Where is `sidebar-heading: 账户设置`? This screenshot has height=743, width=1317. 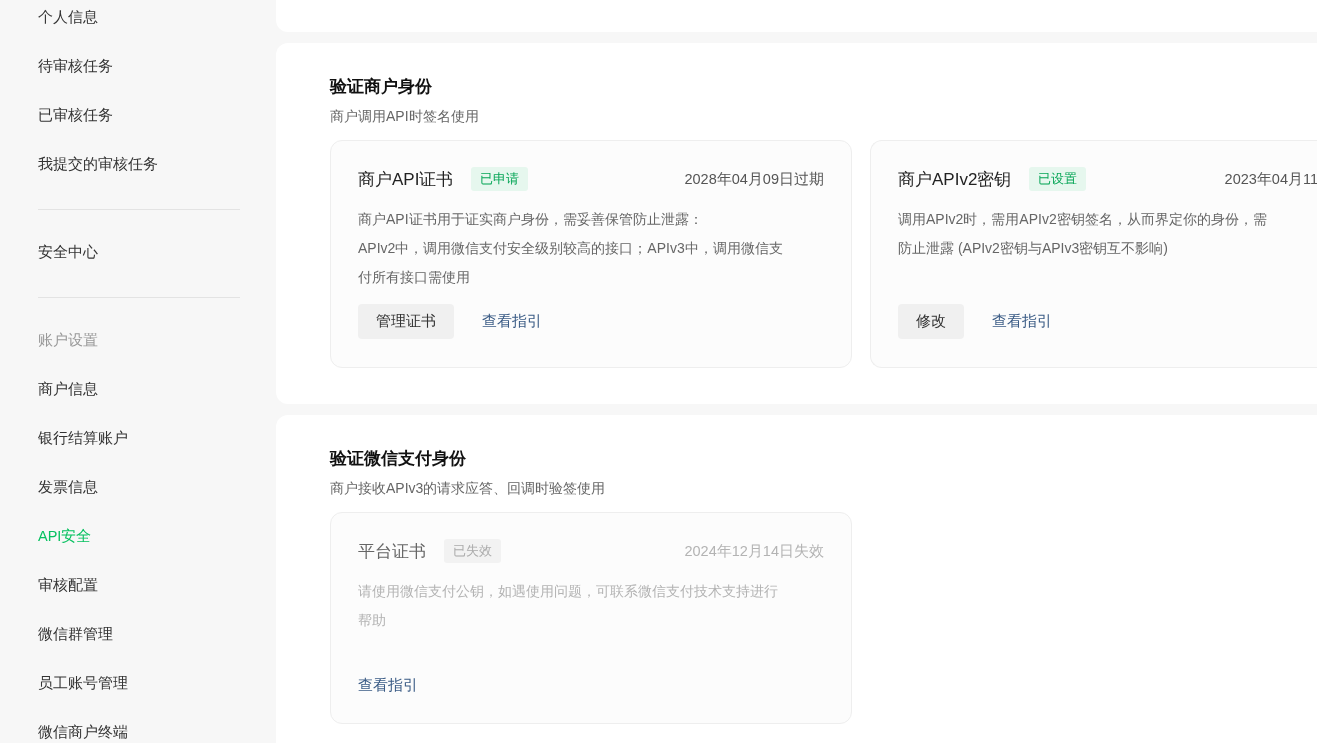
sidebar-heading: 账户设置 is located at coordinates (68, 340).